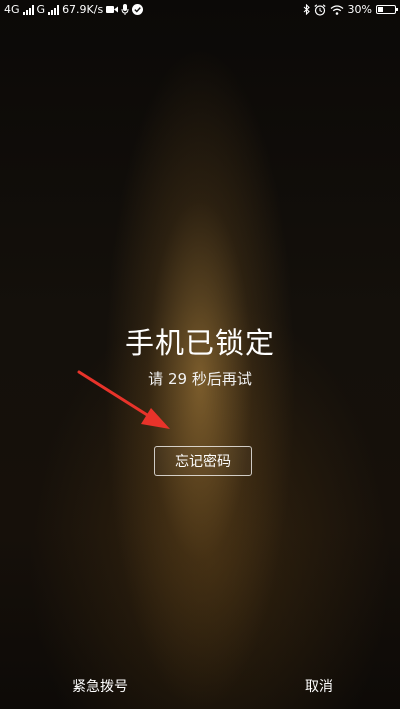  I want to click on retry-suffix: 秒后再试, so click(219, 379).